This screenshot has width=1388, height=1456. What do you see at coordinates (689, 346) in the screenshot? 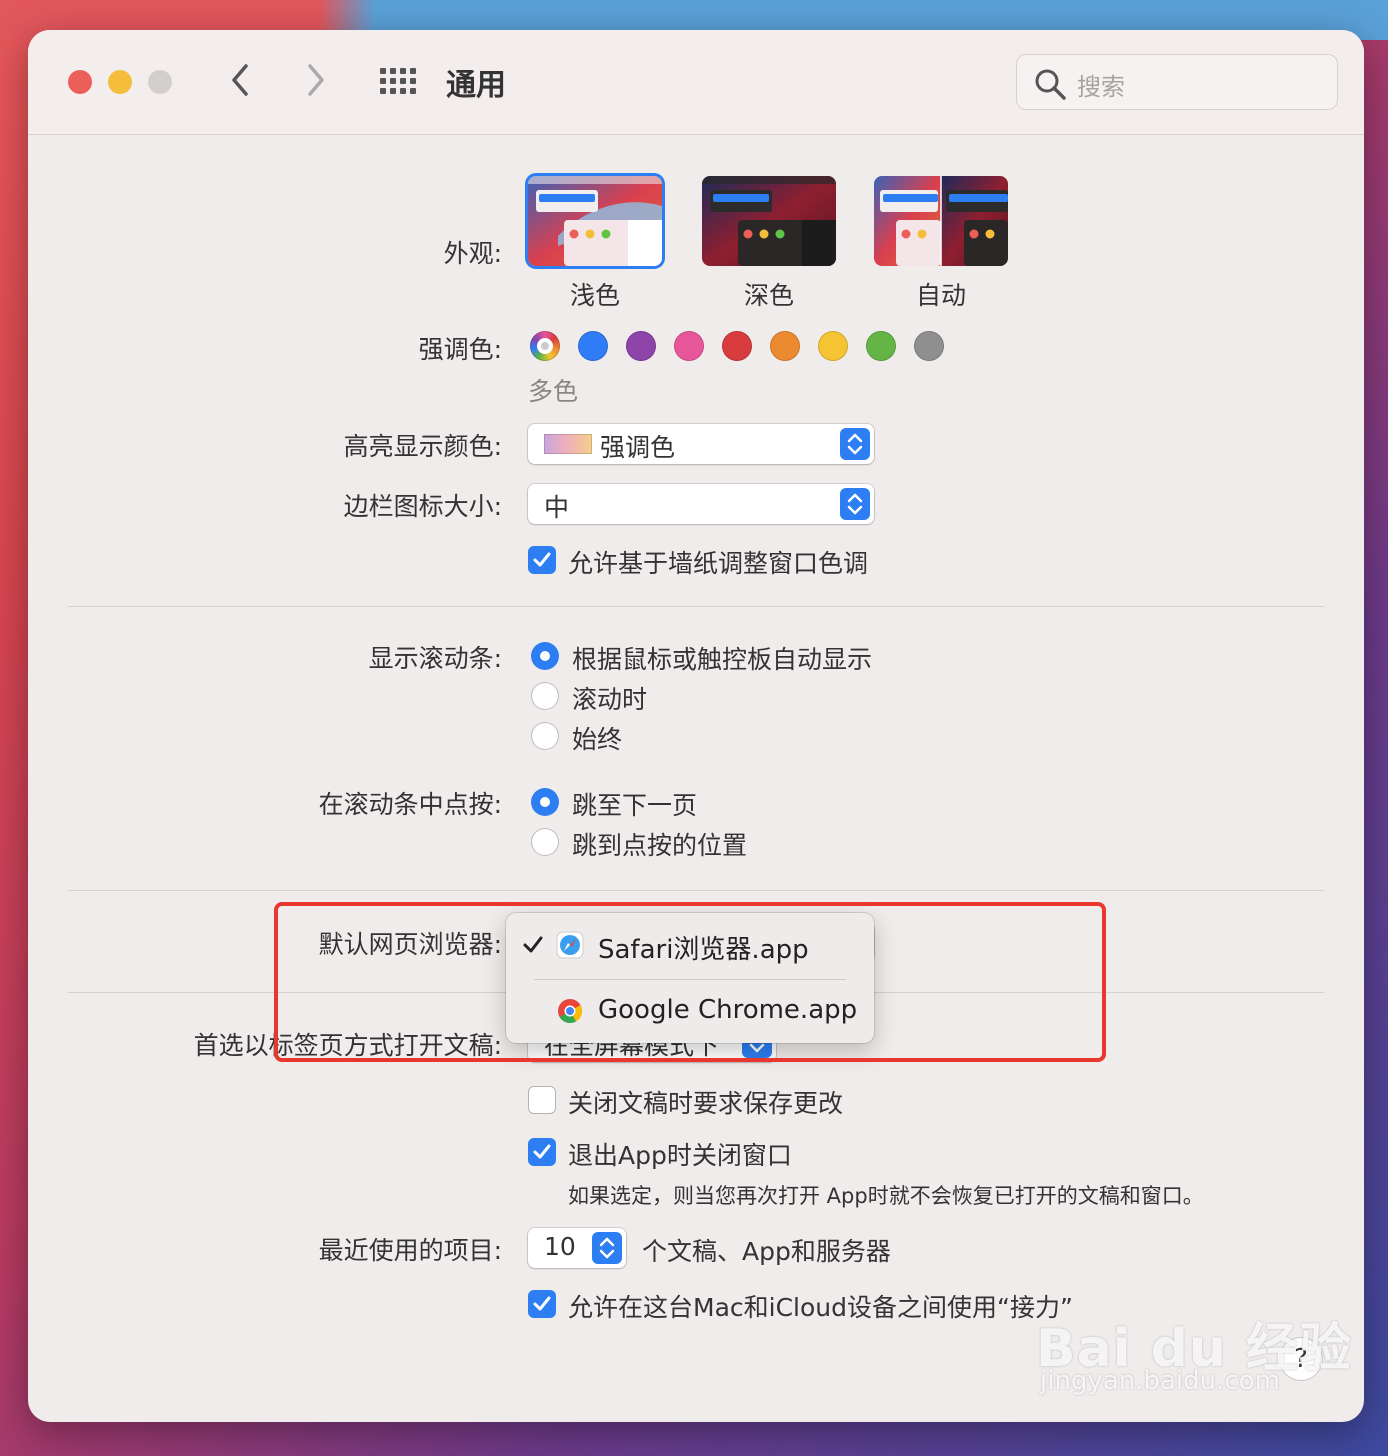
I see `accent-swatch-pink` at bounding box center [689, 346].